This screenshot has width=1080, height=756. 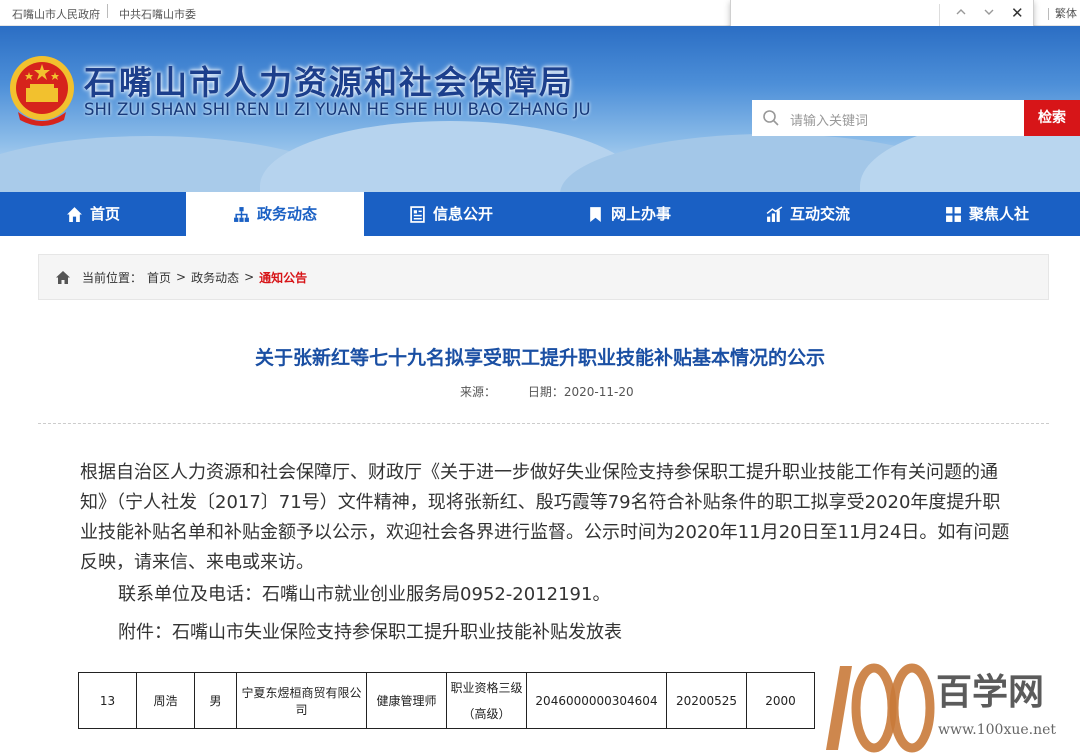 I want to click on watermark-logo: 百学网 www.100xue.net, so click(x=941, y=708).